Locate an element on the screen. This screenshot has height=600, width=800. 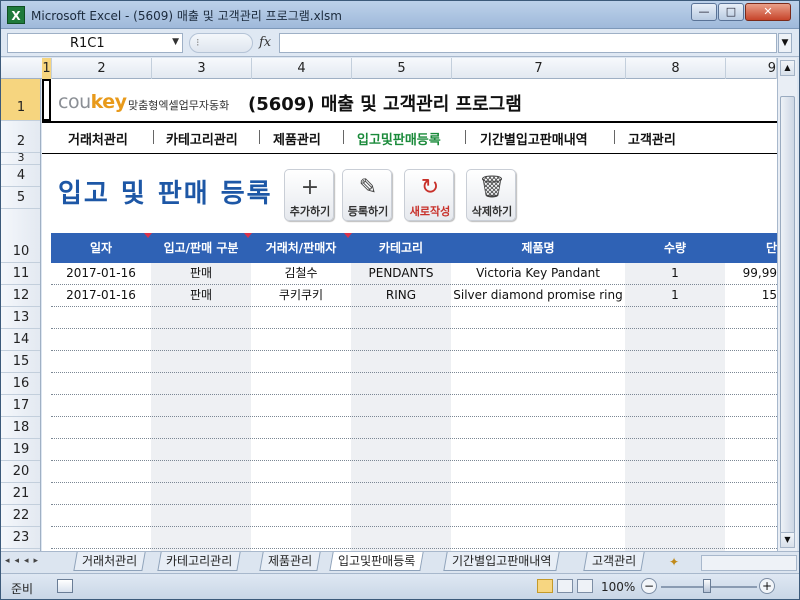
column-category: 카테고리 is located at coordinates (401, 248).